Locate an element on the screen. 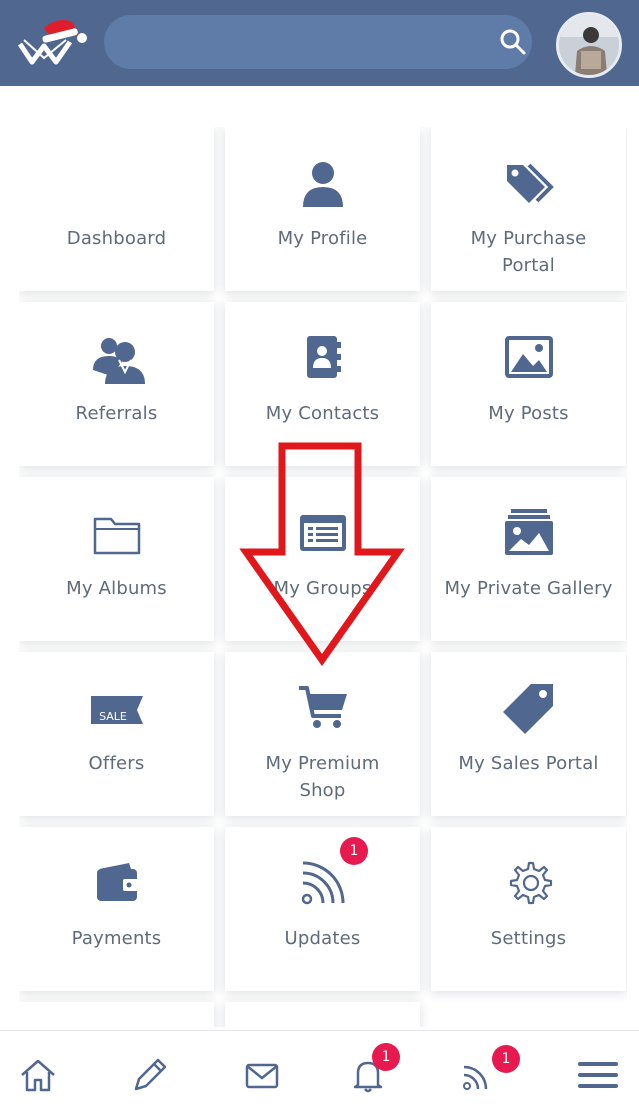 This screenshot has width=639, height=1112. cart-icon is located at coordinates (322, 707).